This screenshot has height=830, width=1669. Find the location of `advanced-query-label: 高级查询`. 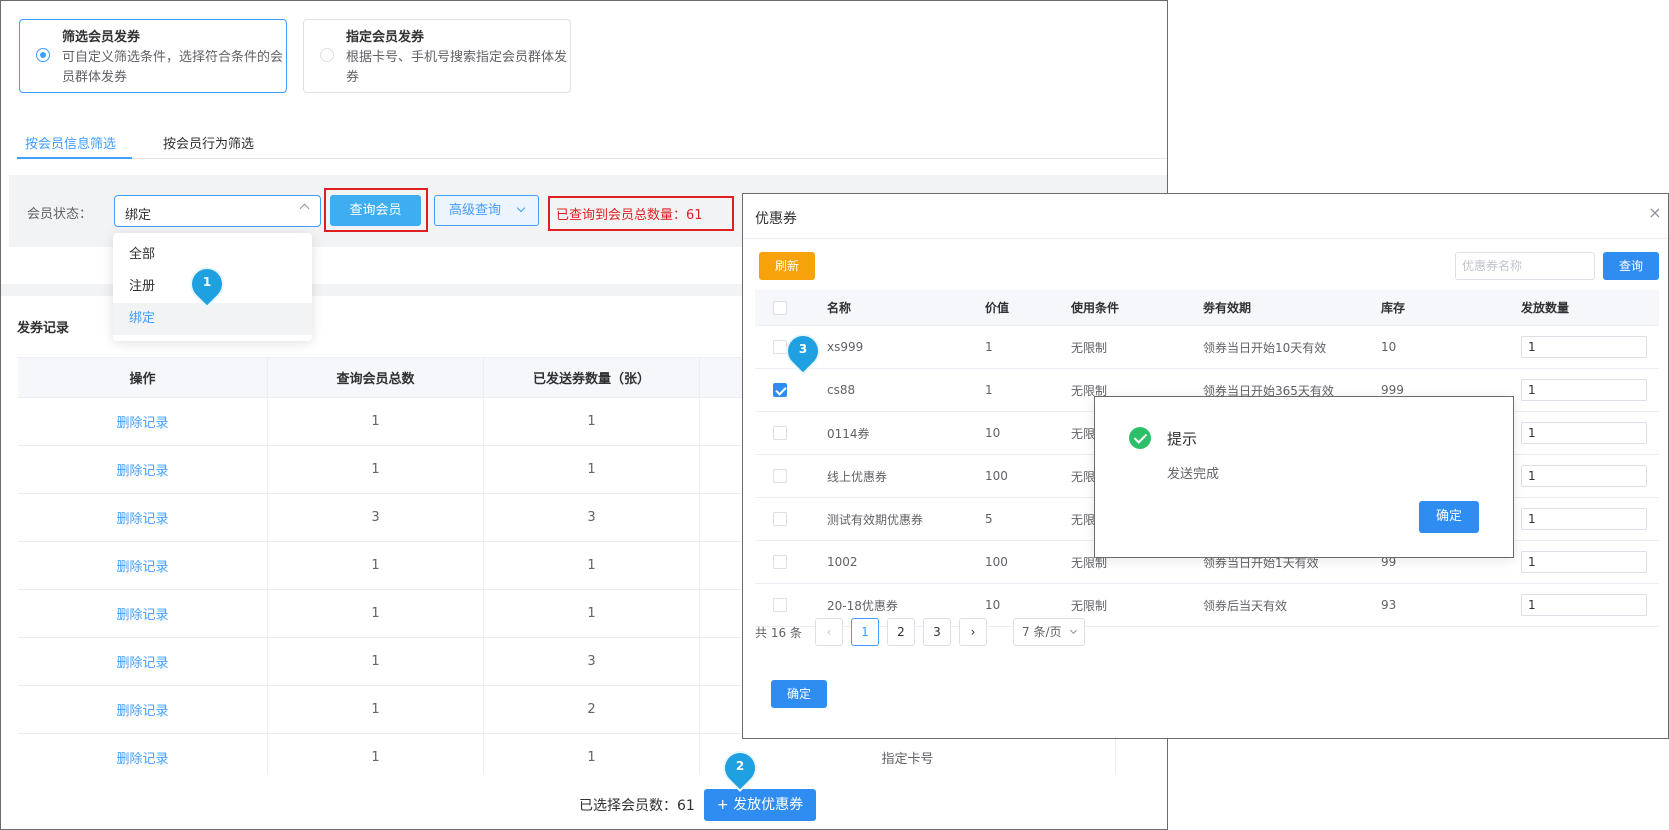

advanced-query-label: 高级查询 is located at coordinates (475, 210).